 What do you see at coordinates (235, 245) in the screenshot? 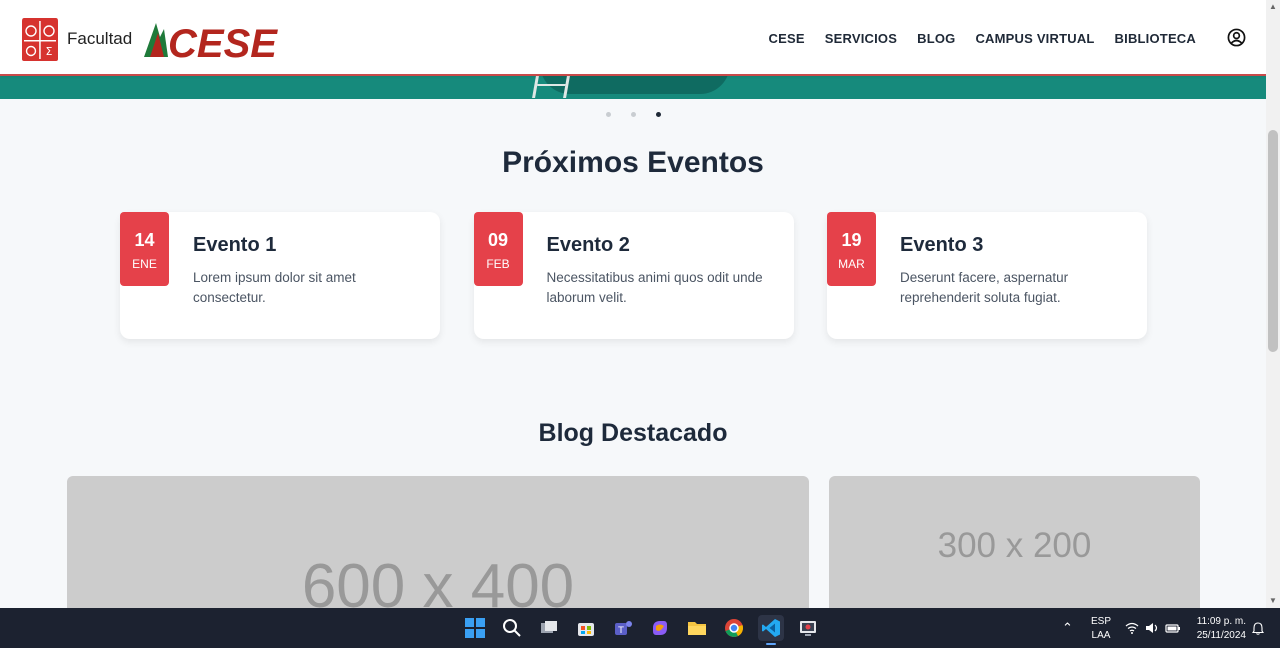
I see `event-title: Evento 1` at bounding box center [235, 245].